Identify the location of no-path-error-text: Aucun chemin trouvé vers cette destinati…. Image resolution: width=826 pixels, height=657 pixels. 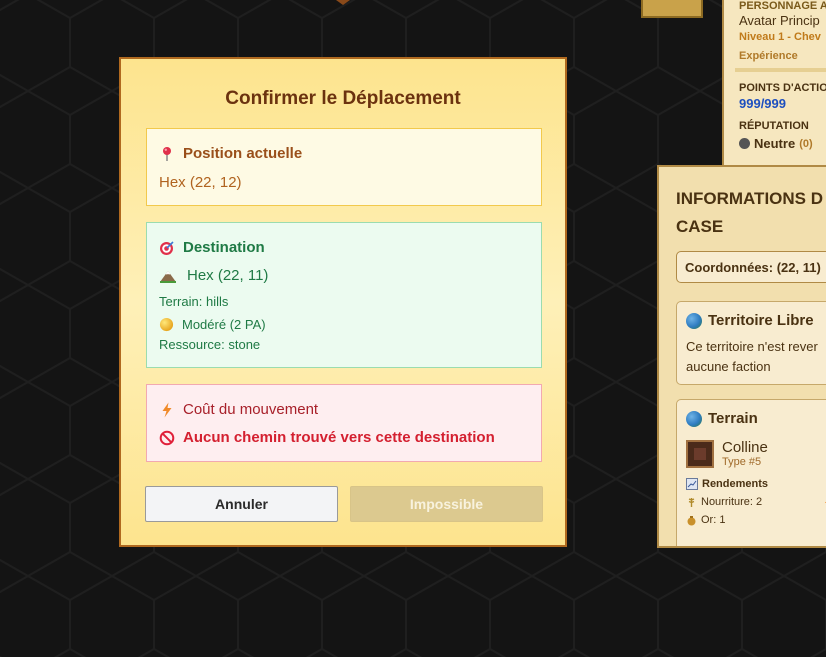
(339, 437).